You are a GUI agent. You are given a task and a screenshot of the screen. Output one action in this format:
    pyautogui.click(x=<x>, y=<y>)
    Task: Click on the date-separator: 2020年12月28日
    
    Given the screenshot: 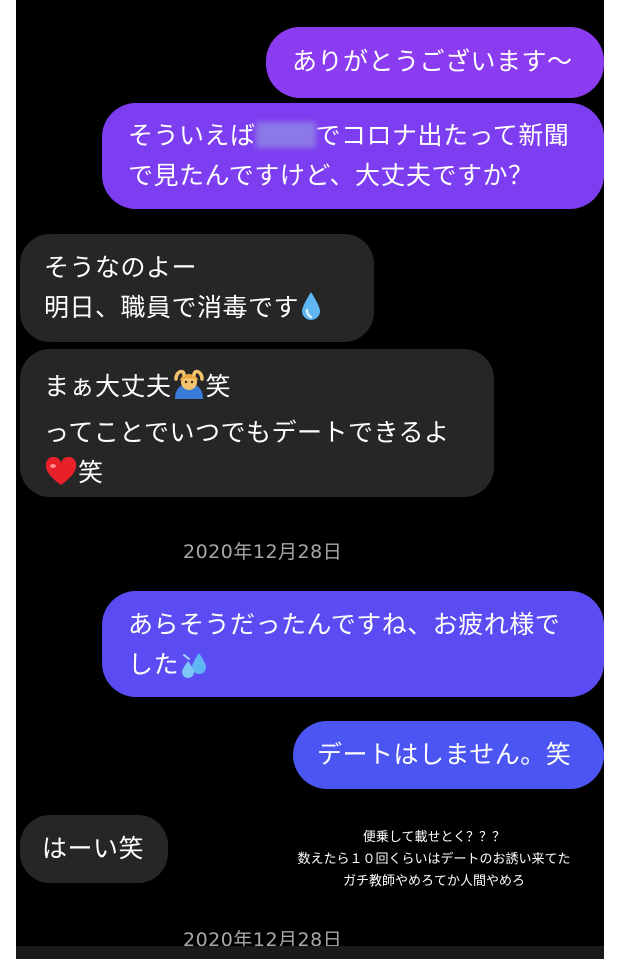 What is the action you would take?
    pyautogui.click(x=263, y=552)
    